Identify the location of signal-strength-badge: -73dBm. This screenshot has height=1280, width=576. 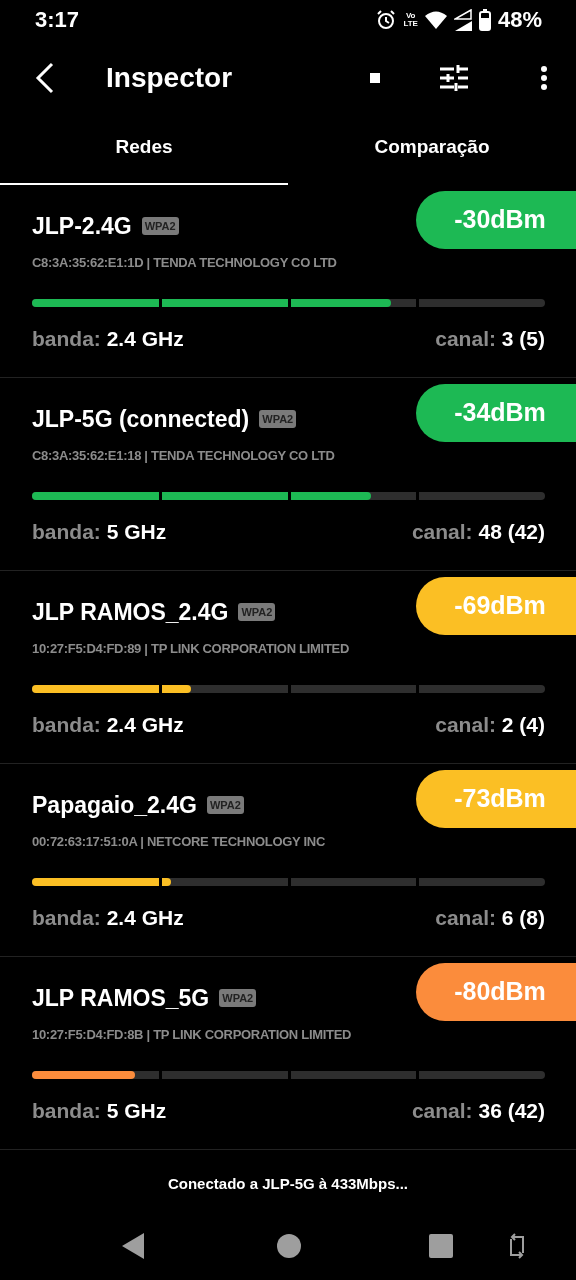
(496, 798).